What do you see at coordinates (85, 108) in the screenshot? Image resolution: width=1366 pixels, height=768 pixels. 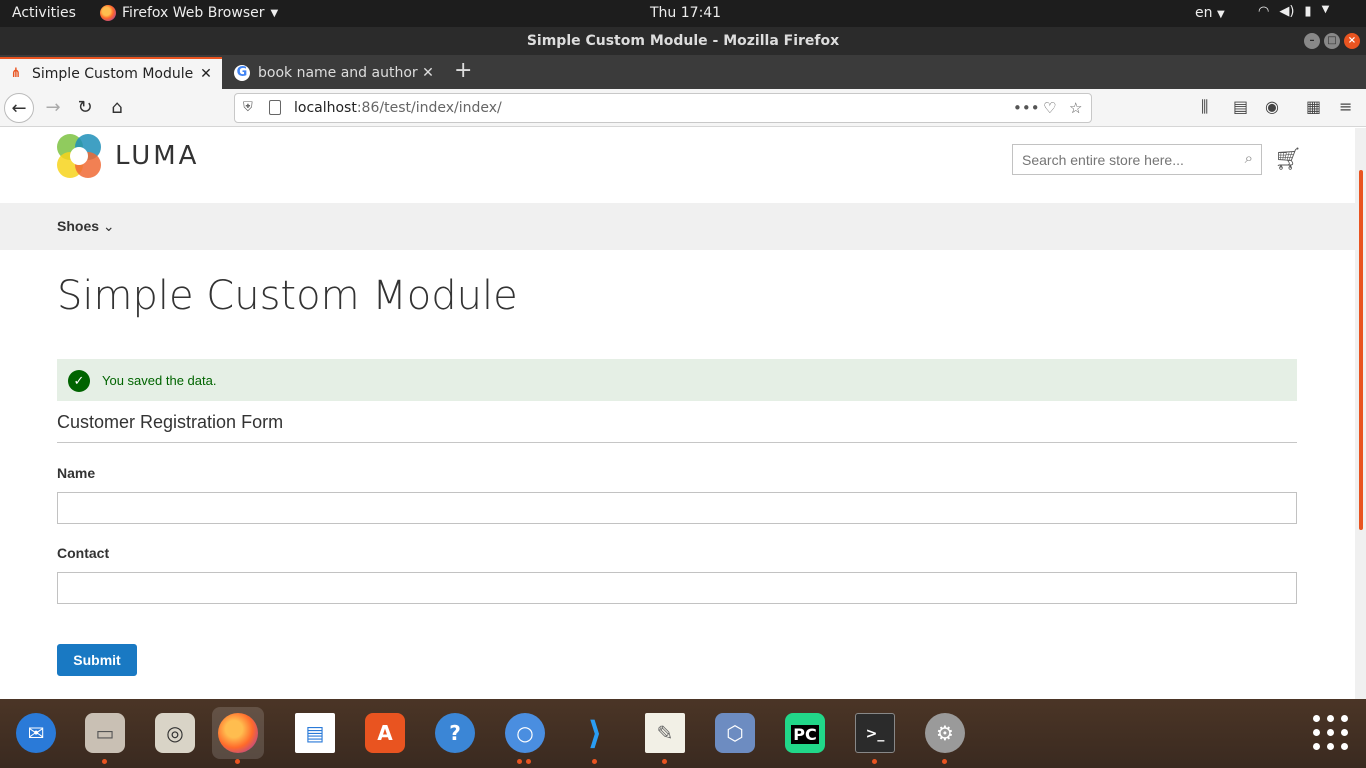 I see `reload-button: ↻` at bounding box center [85, 108].